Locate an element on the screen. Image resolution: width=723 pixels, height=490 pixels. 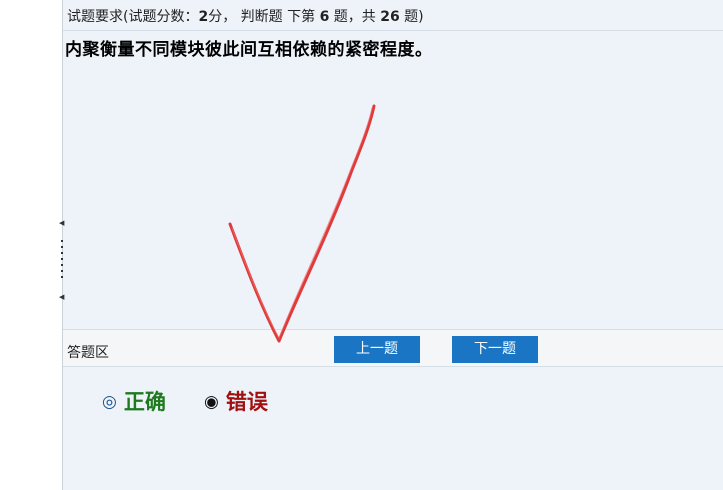
answer-toolbar: 答题区 上一题 下一题 is located at coordinates (393, 348).